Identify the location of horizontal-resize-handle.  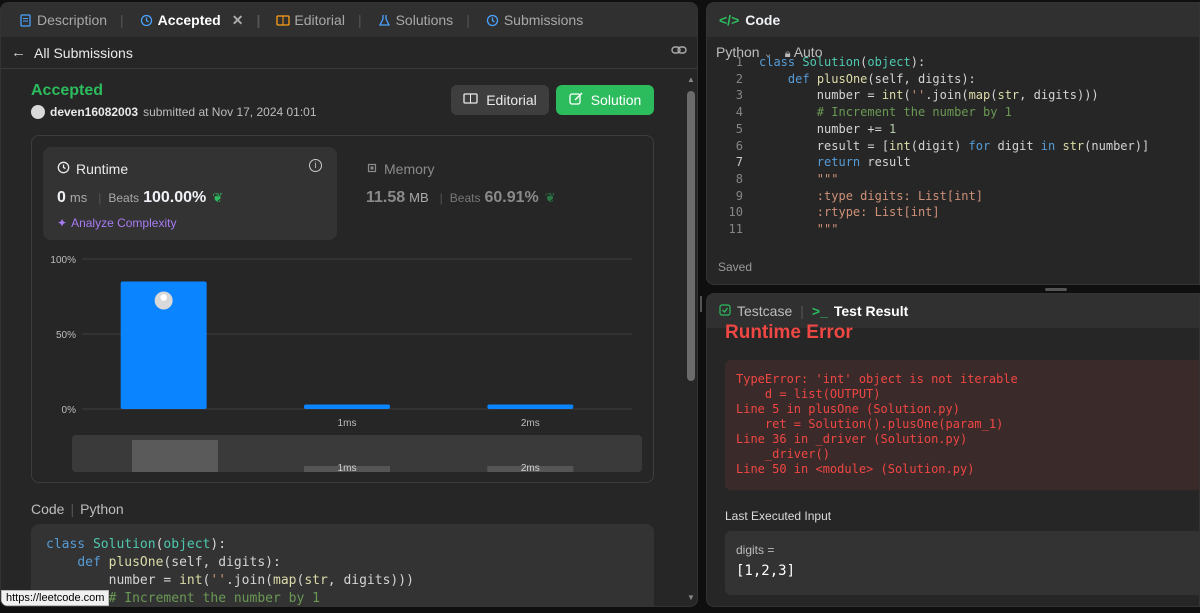
(1056, 289).